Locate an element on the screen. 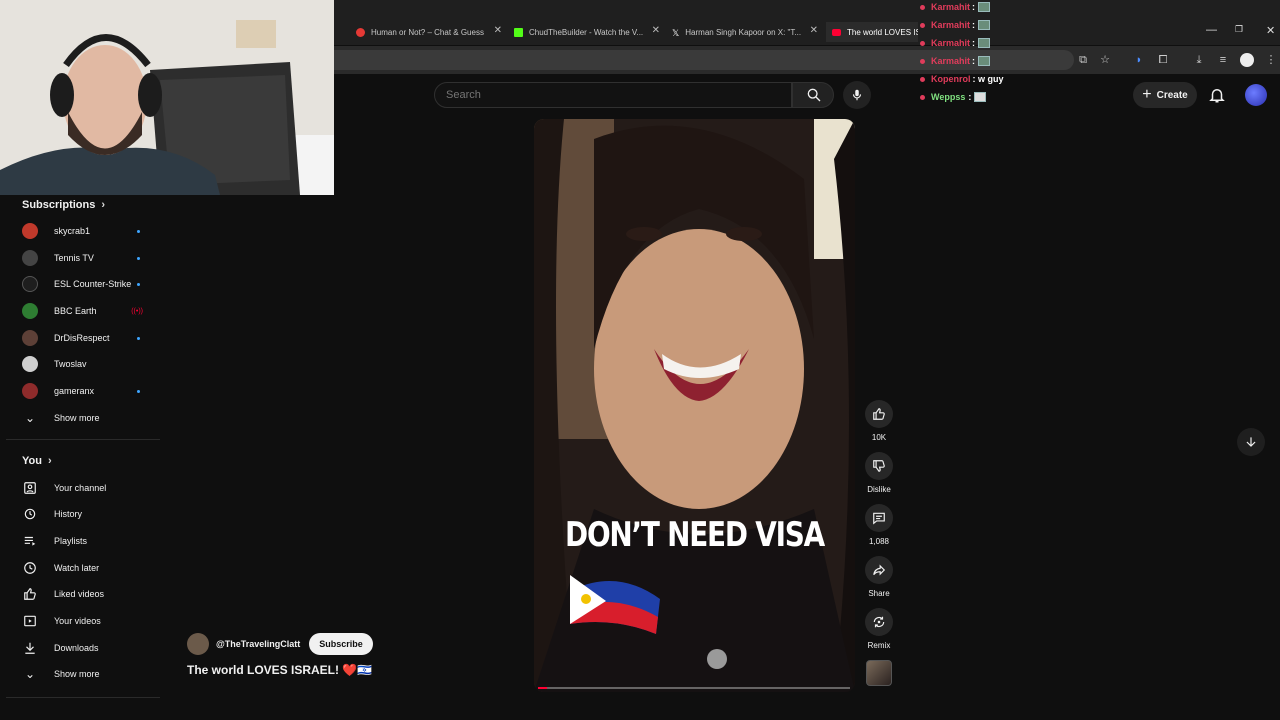  like-button: 10K is located at coordinates (879, 421).